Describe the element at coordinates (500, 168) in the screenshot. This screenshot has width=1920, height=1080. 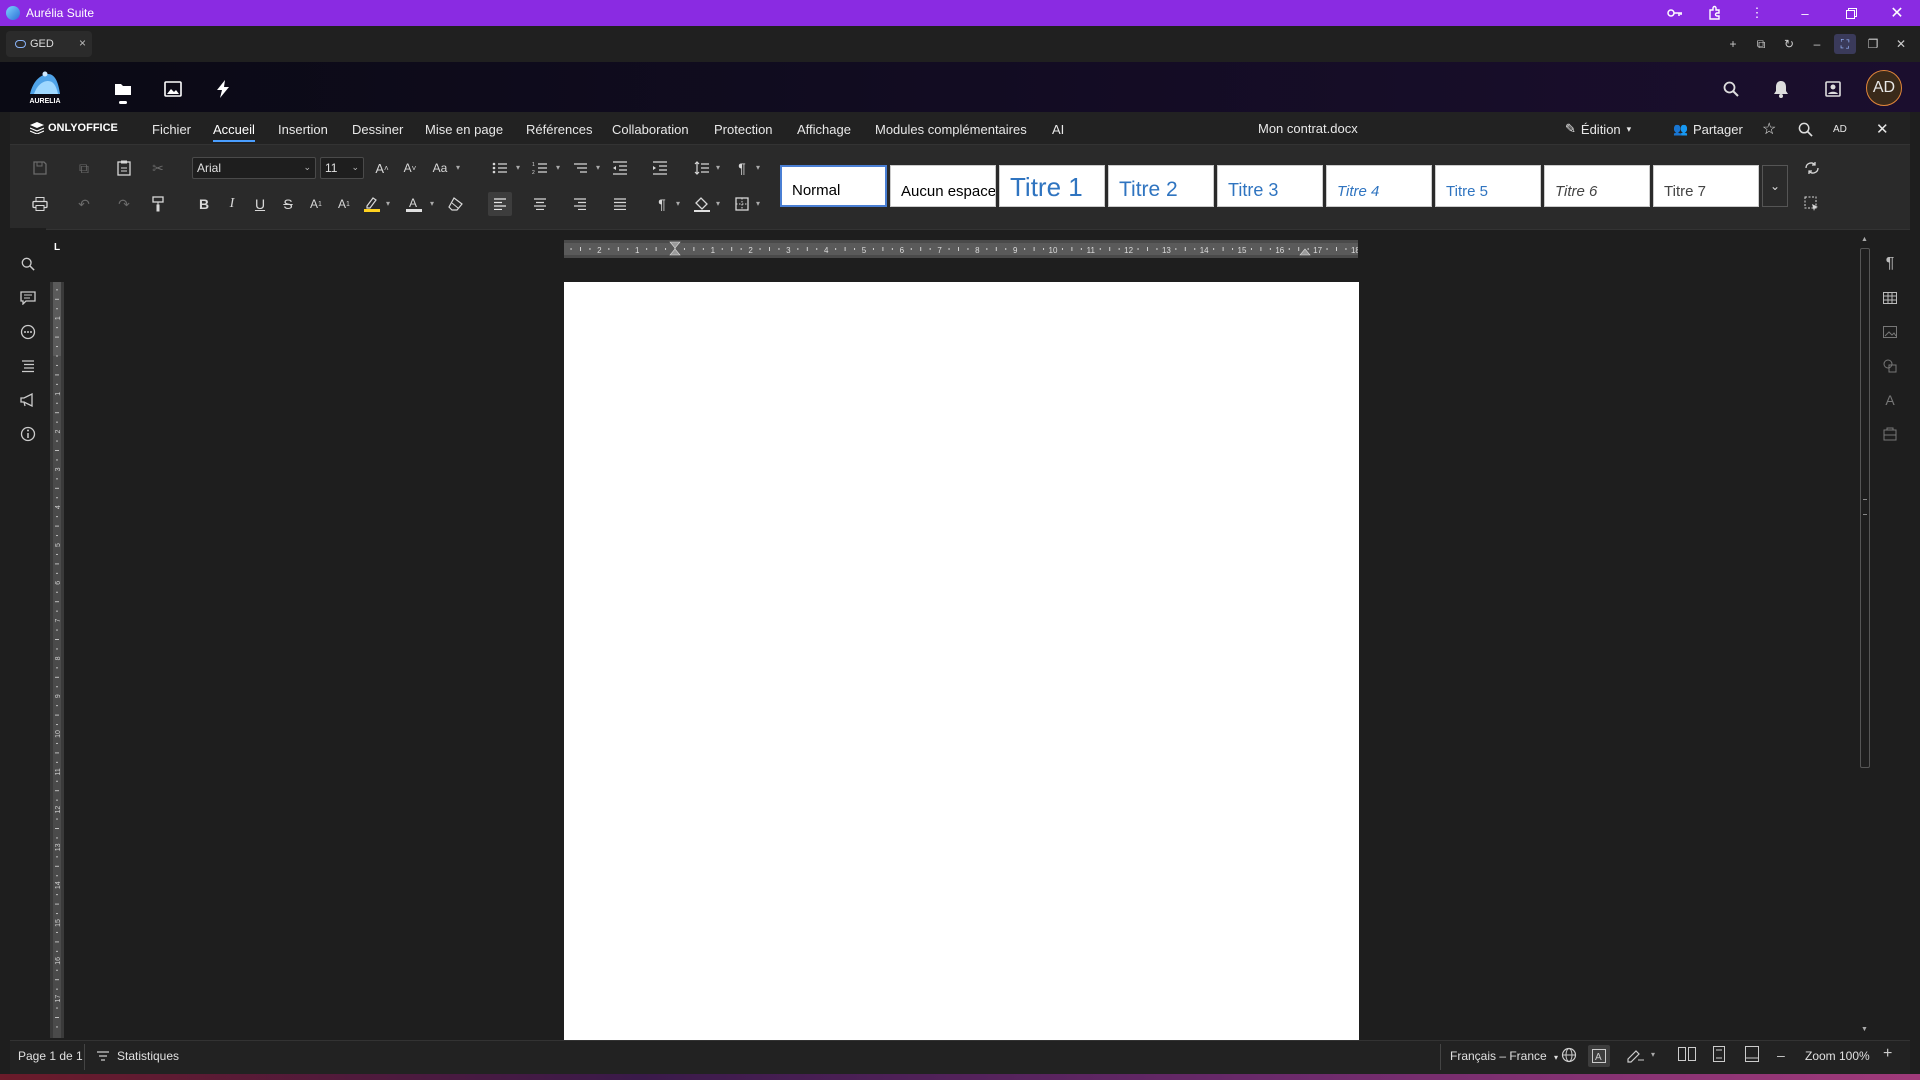
I see `bullet-list-icon` at that location.